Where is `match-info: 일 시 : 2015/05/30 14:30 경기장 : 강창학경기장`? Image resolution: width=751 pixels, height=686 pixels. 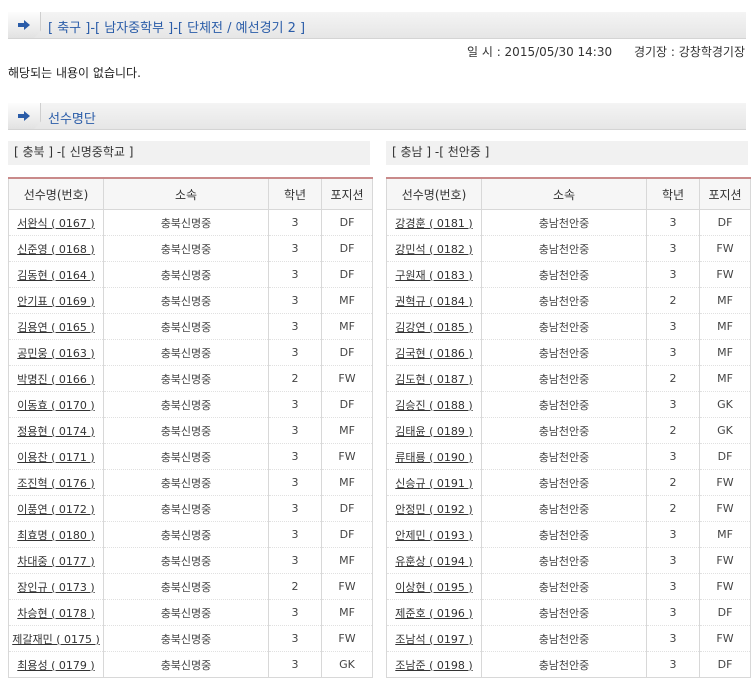 match-info: 일 시 : 2015/05/30 14:30 경기장 : 강창학경기장 is located at coordinates (597, 51).